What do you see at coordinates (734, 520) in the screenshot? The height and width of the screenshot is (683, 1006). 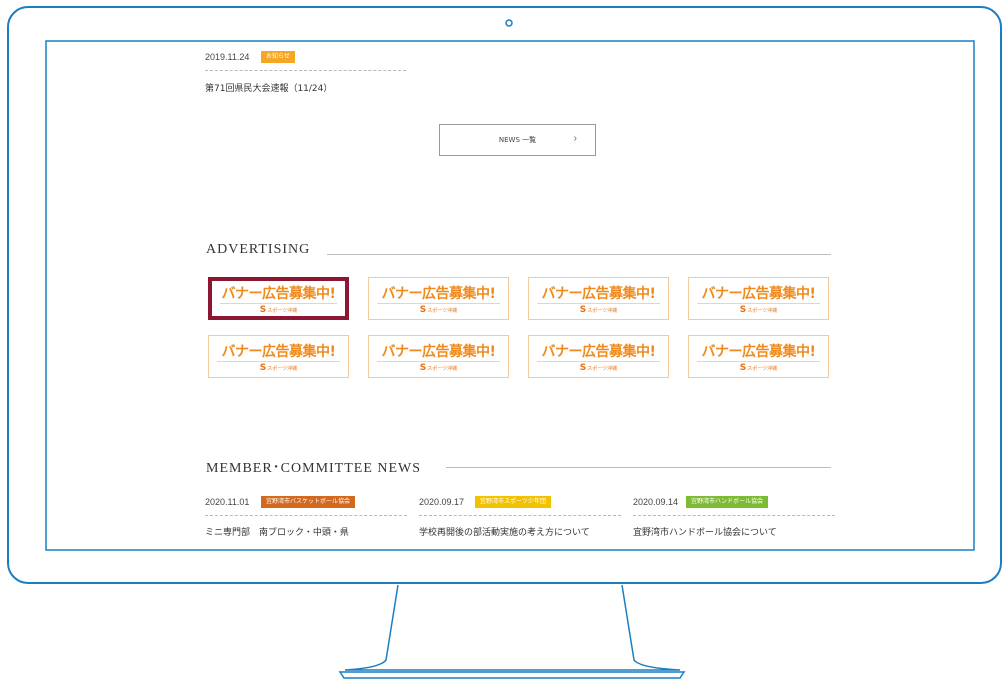 I see `member-news-item: 2020.09.14 宜野湾市ハンドボール協会 宜野湾市ハンドボール協会について` at bounding box center [734, 520].